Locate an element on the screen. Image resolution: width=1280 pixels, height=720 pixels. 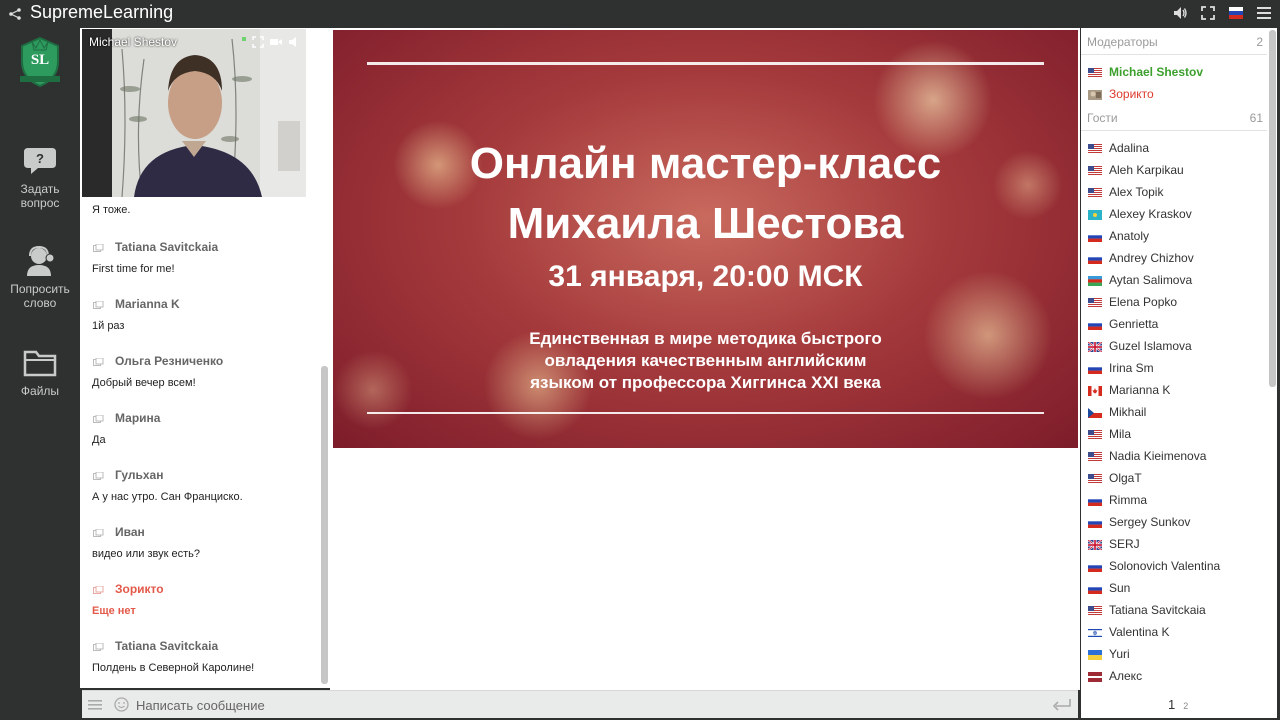
top-bar: SupremeLearning is located at coordinates (640, 13).